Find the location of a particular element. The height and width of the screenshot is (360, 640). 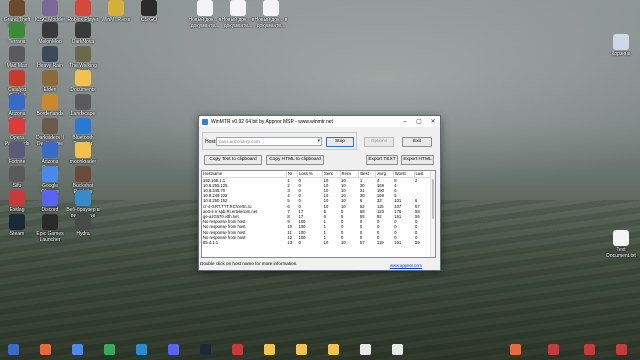

desktop-icon: Steam is located at coordinates (17, 225).